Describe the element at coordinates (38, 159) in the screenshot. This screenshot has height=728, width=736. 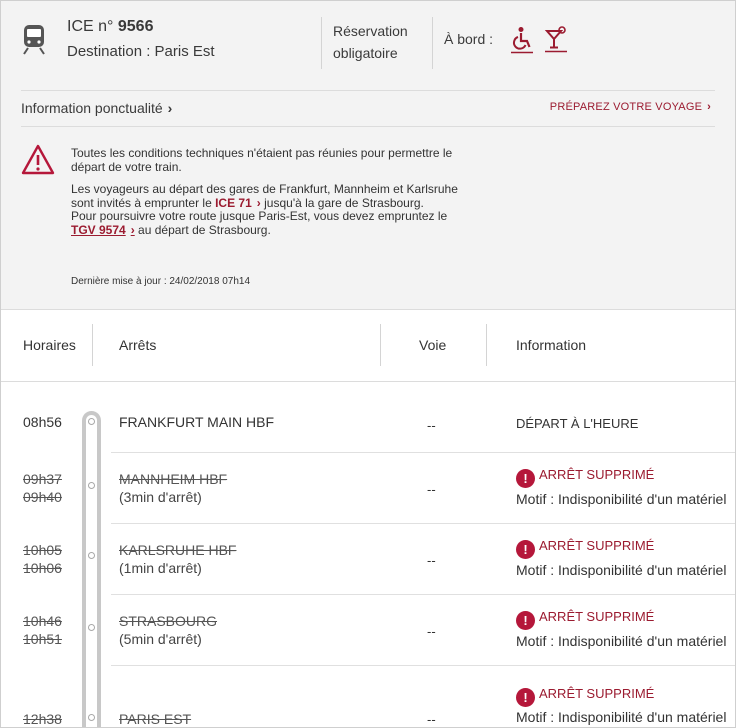
I see `warning-icon` at that location.